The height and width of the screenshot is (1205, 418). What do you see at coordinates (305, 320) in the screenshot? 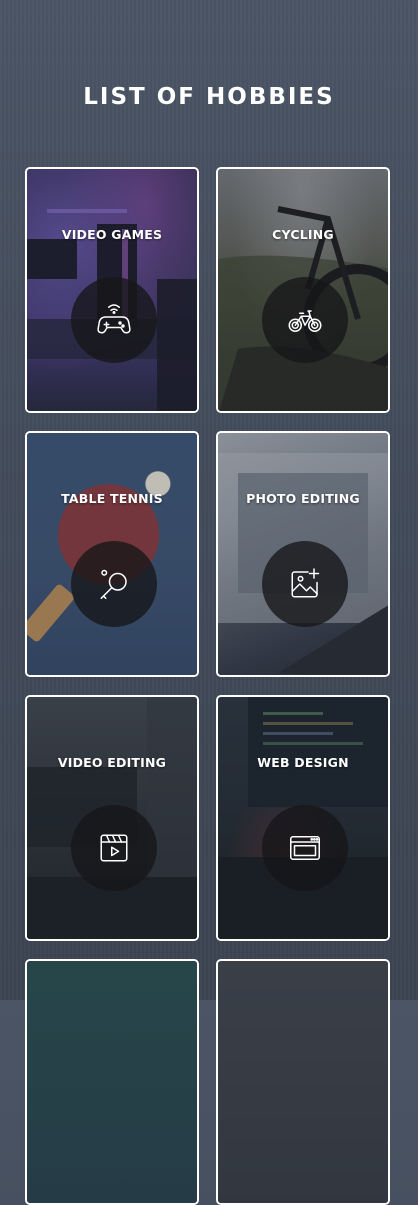
I see `bicycle-icon` at bounding box center [305, 320].